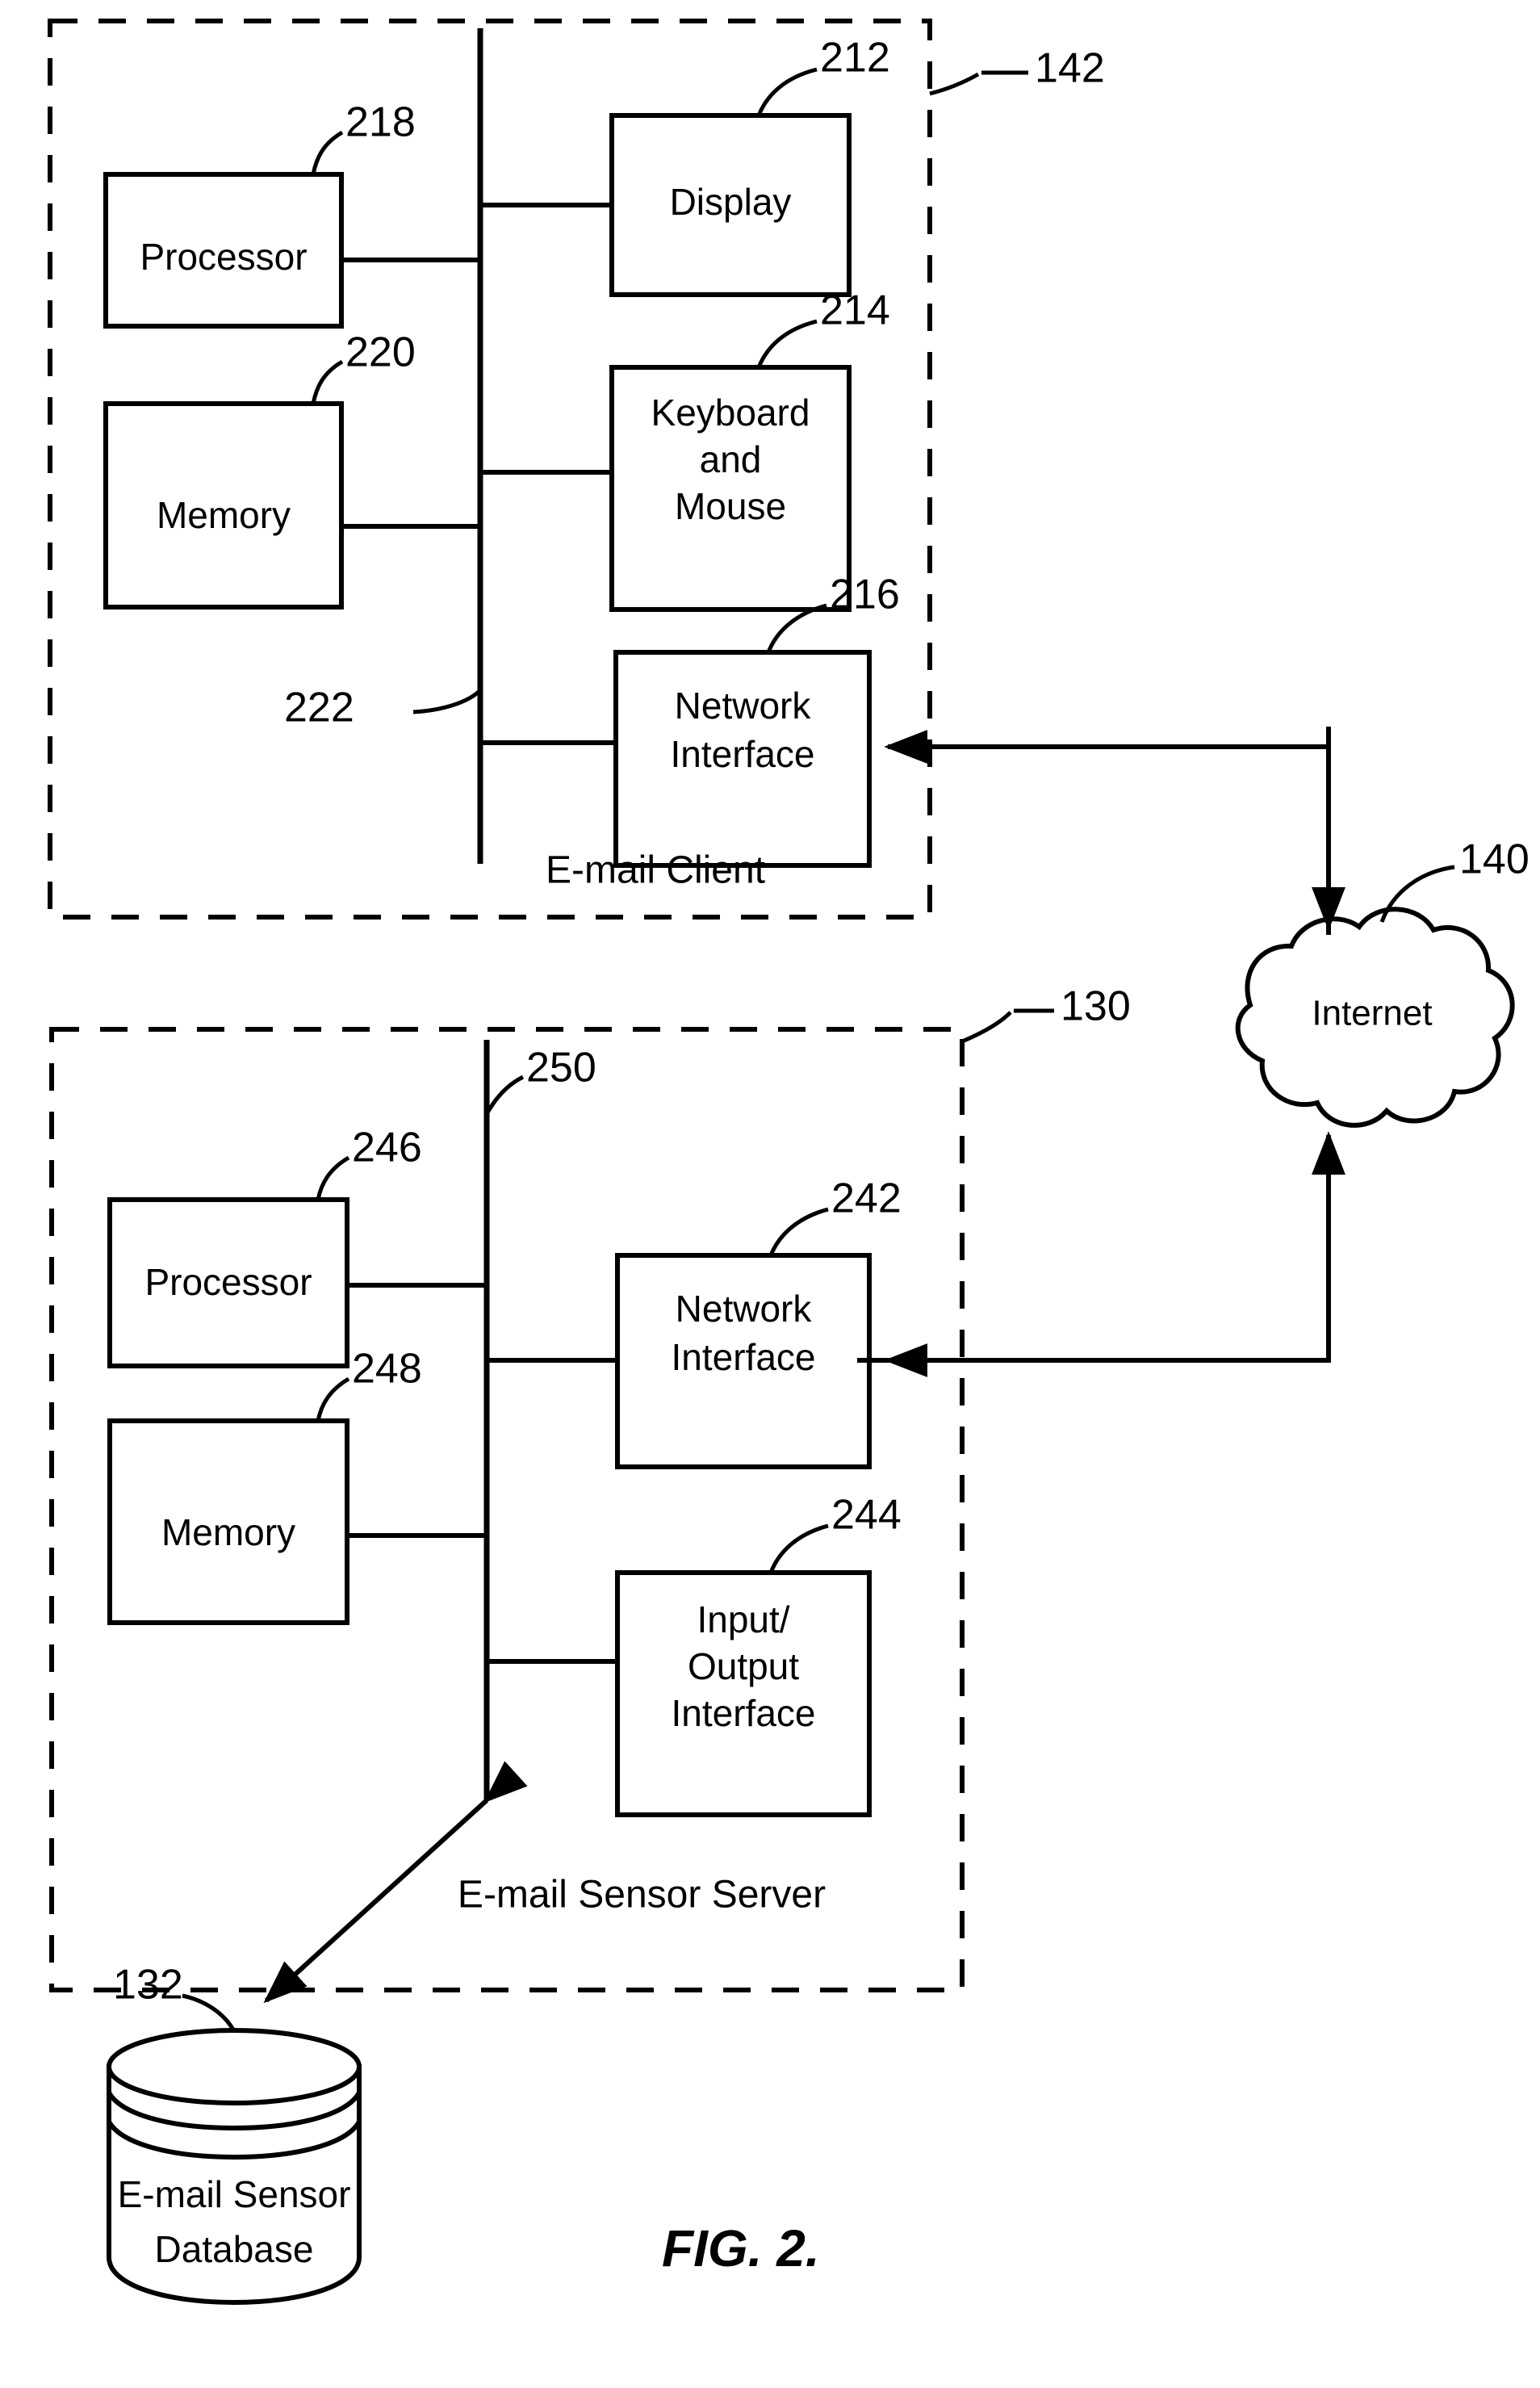 This screenshot has height=2388, width=1540. I want to click on database-cylinder-top, so click(234, 2066).